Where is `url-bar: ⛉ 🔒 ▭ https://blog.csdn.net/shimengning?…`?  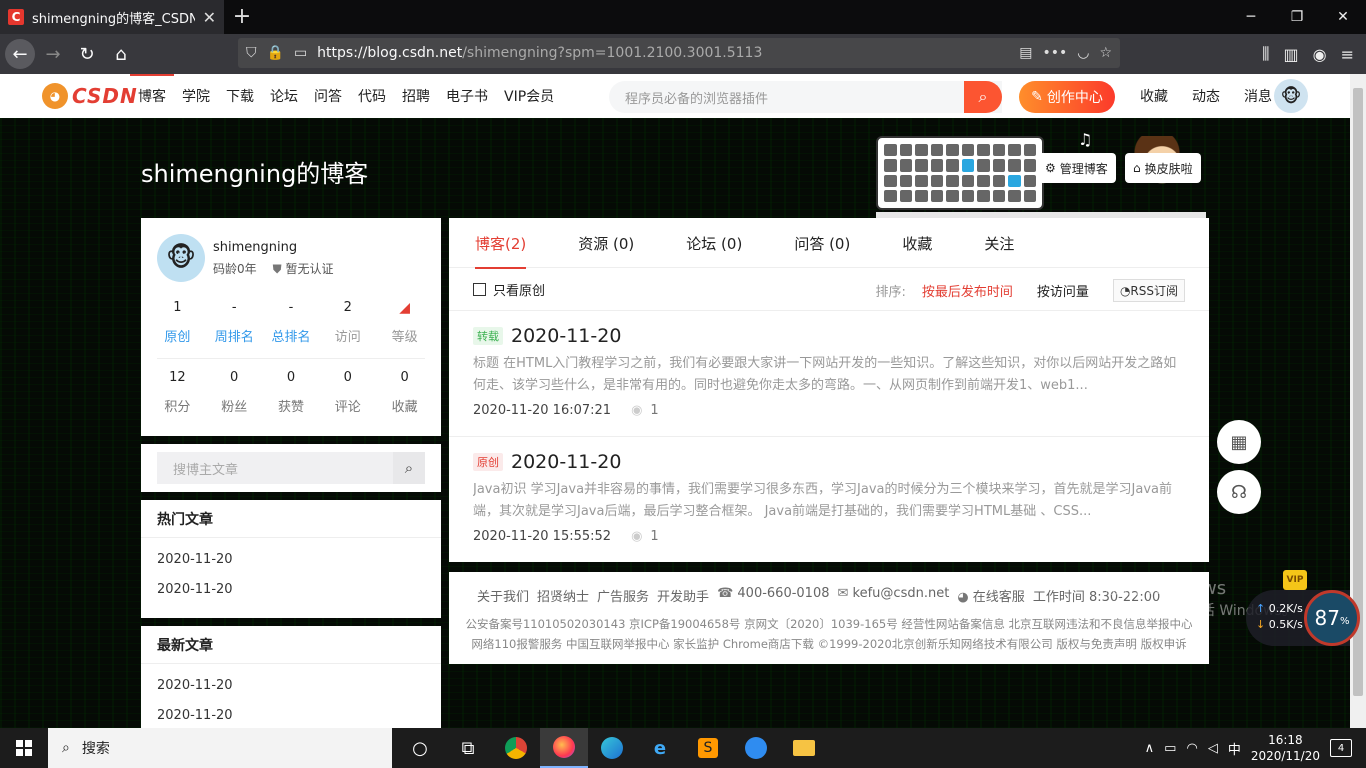
url-bar: ⛉ 🔒 ▭ https://blog.csdn.net/shimengning?… is located at coordinates (679, 53).